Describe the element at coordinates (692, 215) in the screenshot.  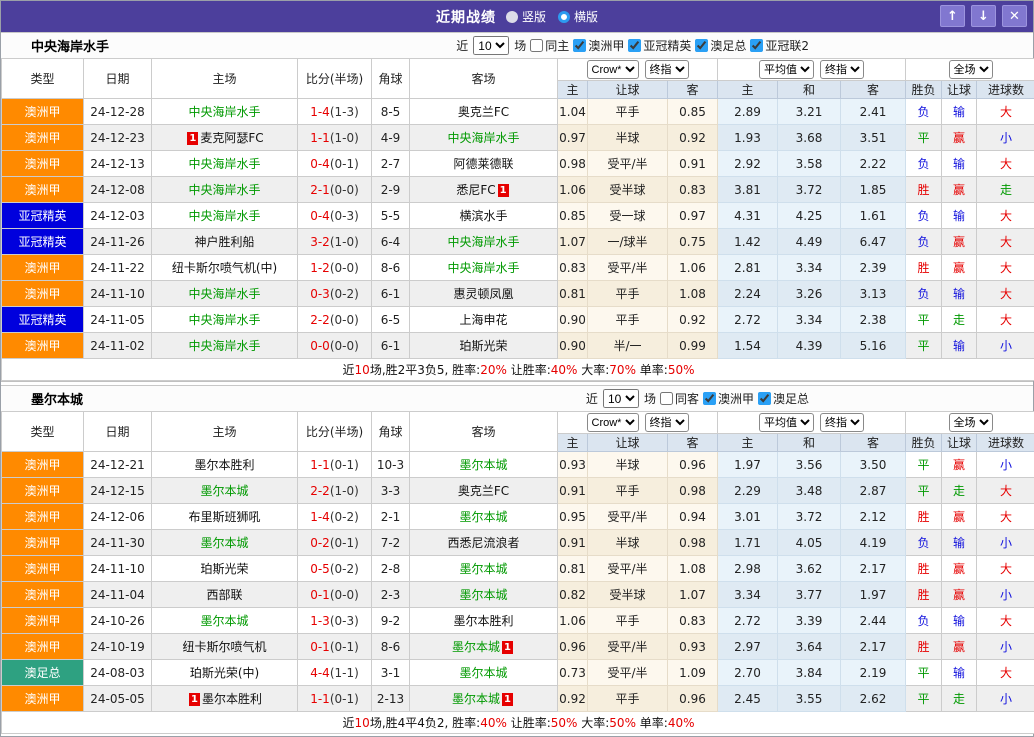
I see `odds-away: 0.97` at that location.